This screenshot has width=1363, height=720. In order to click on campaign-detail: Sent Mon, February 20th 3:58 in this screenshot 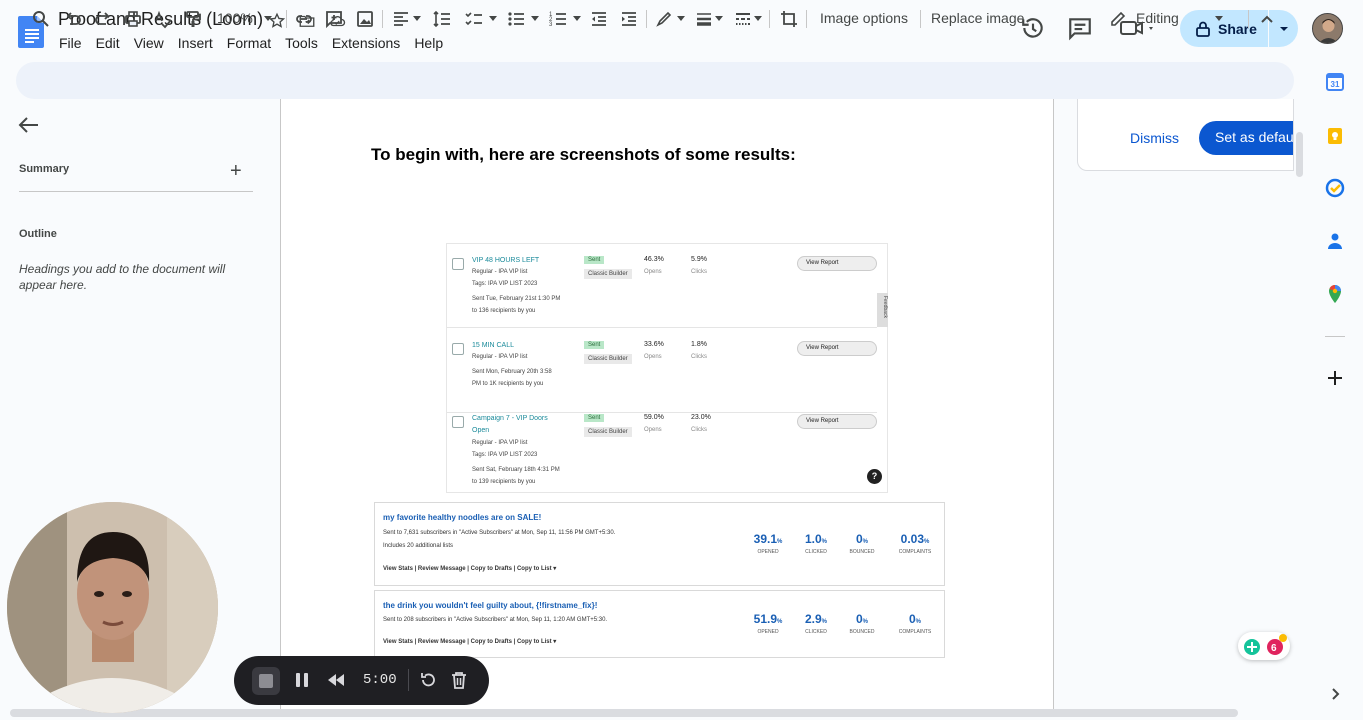, I will do `click(512, 372)`.